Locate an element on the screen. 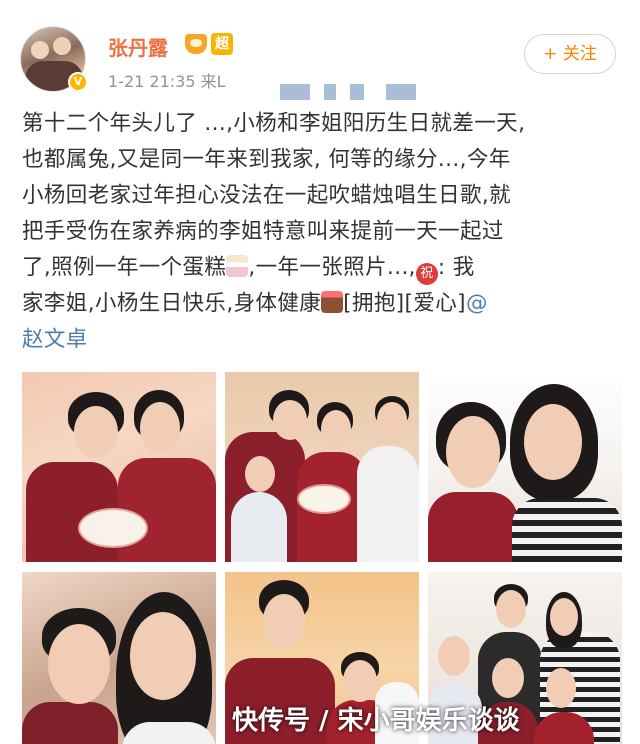 The width and height of the screenshot is (640, 744). post-line: 赵文卓 is located at coordinates (322, 340).